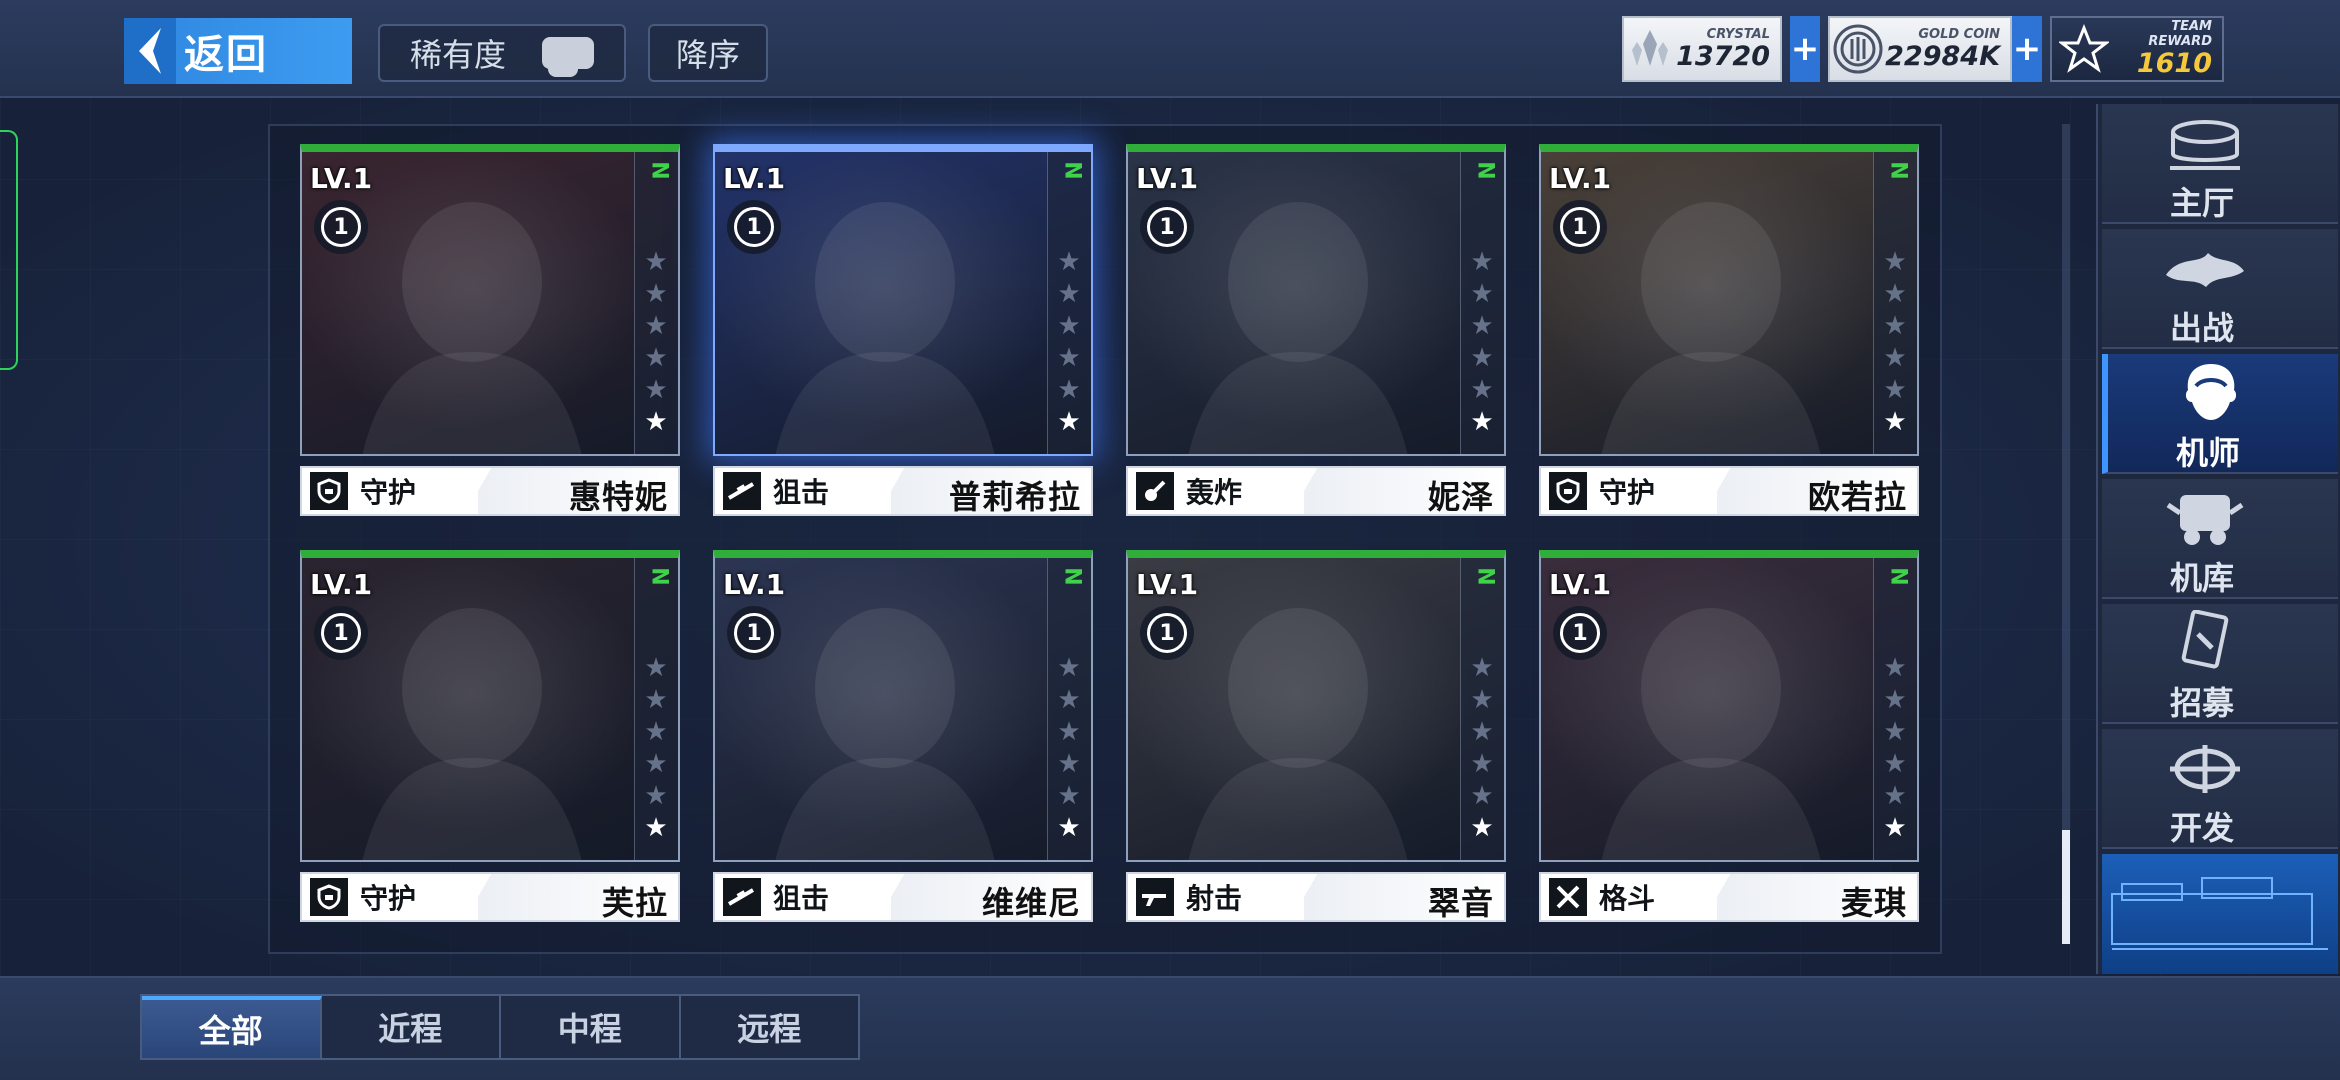  What do you see at coordinates (770, 1027) in the screenshot?
I see `tab-3: 远程` at bounding box center [770, 1027].